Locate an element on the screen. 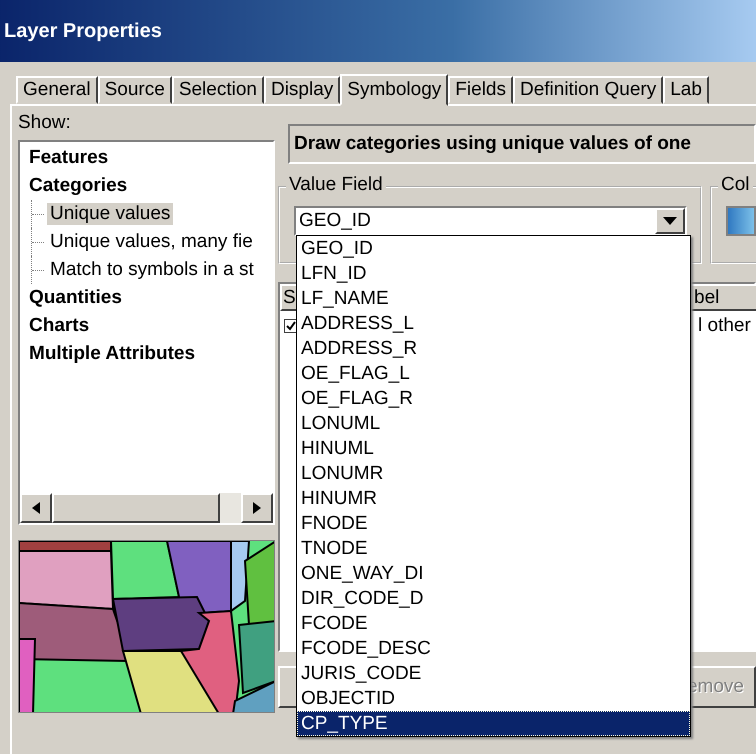 Image resolution: width=756 pixels, height=754 pixels. description-text: Draw categories using unique values of one is located at coordinates (492, 144).